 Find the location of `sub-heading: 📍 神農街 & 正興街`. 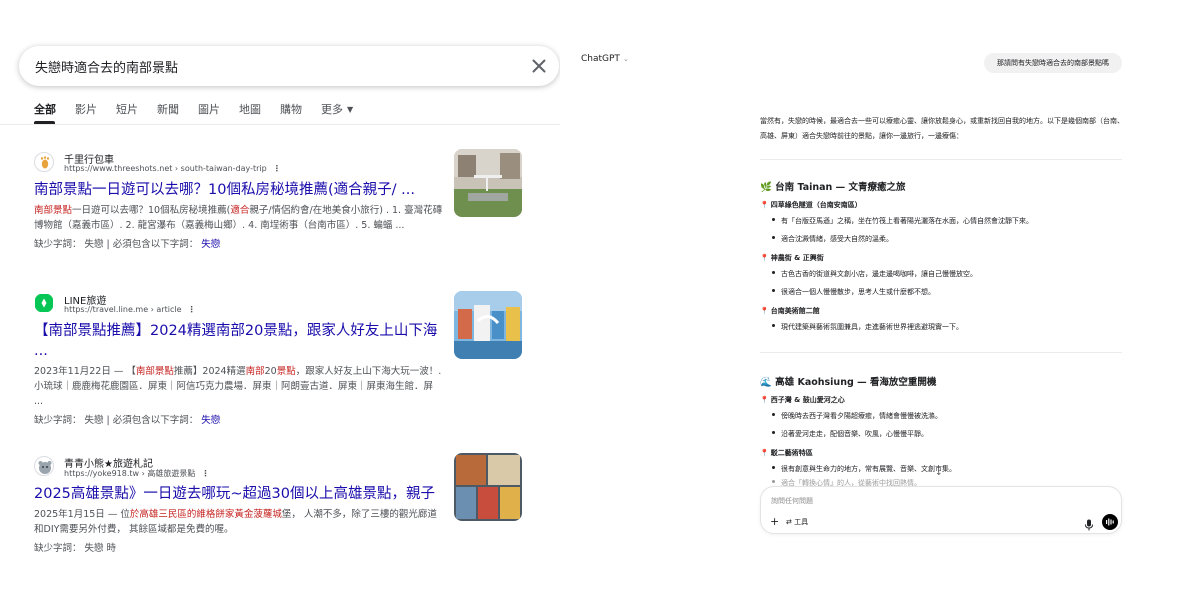

sub-heading: 📍 神農街 & 正興街 is located at coordinates (792, 258).